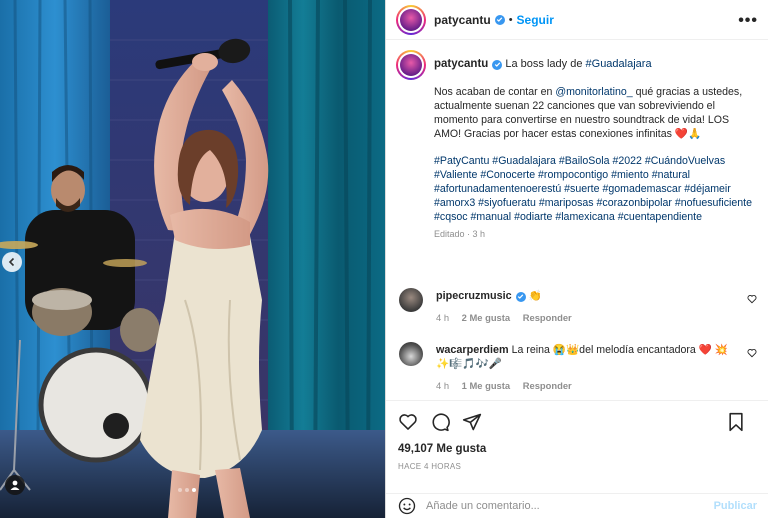  I want to click on carousel-dot-active, so click(194, 490).